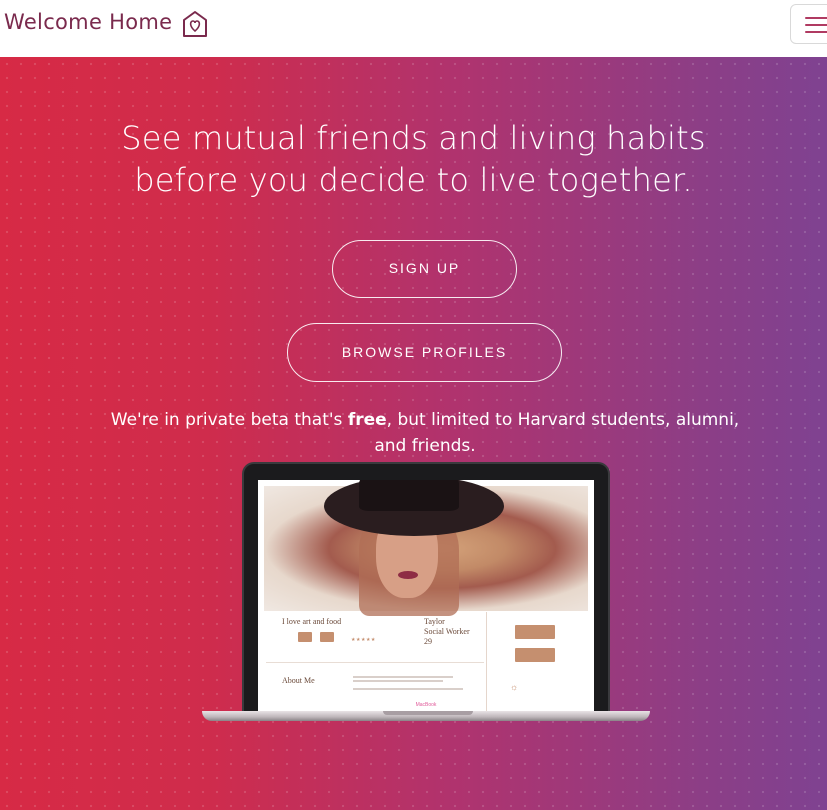  What do you see at coordinates (88, 22) in the screenshot?
I see `brand-name: Welcome Home` at bounding box center [88, 22].